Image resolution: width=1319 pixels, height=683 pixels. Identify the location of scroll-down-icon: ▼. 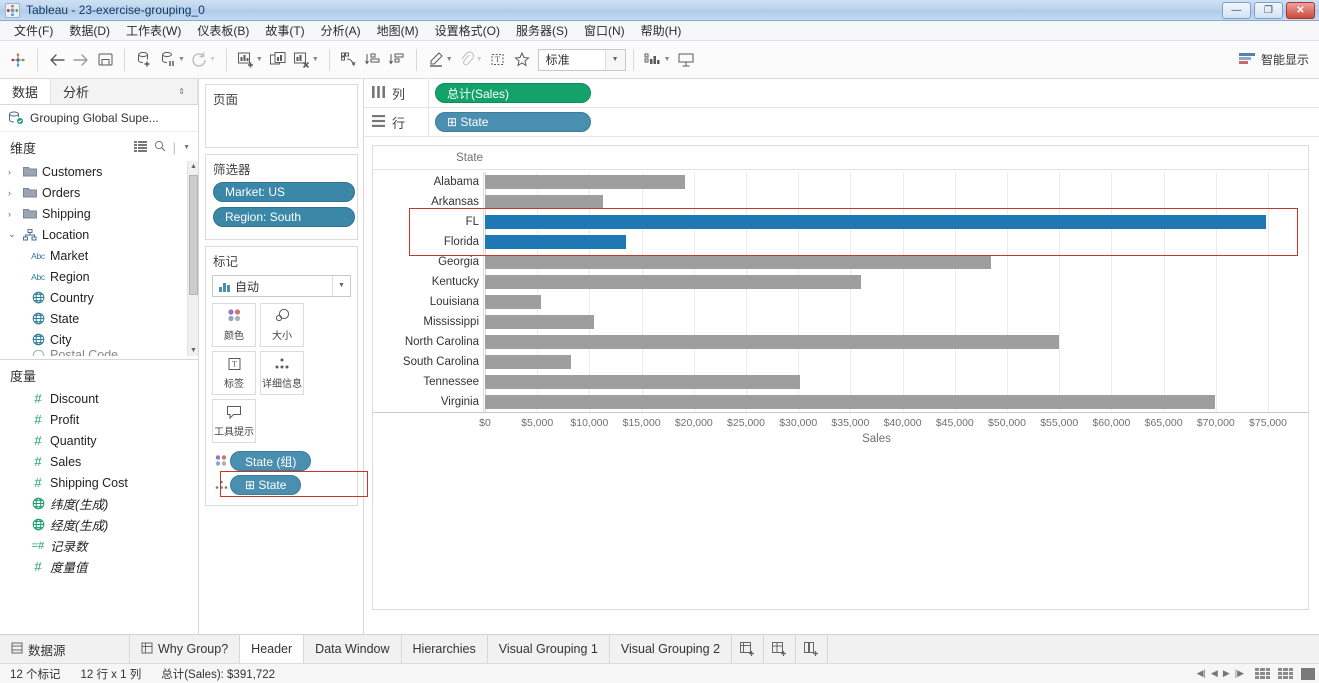
(193, 350).